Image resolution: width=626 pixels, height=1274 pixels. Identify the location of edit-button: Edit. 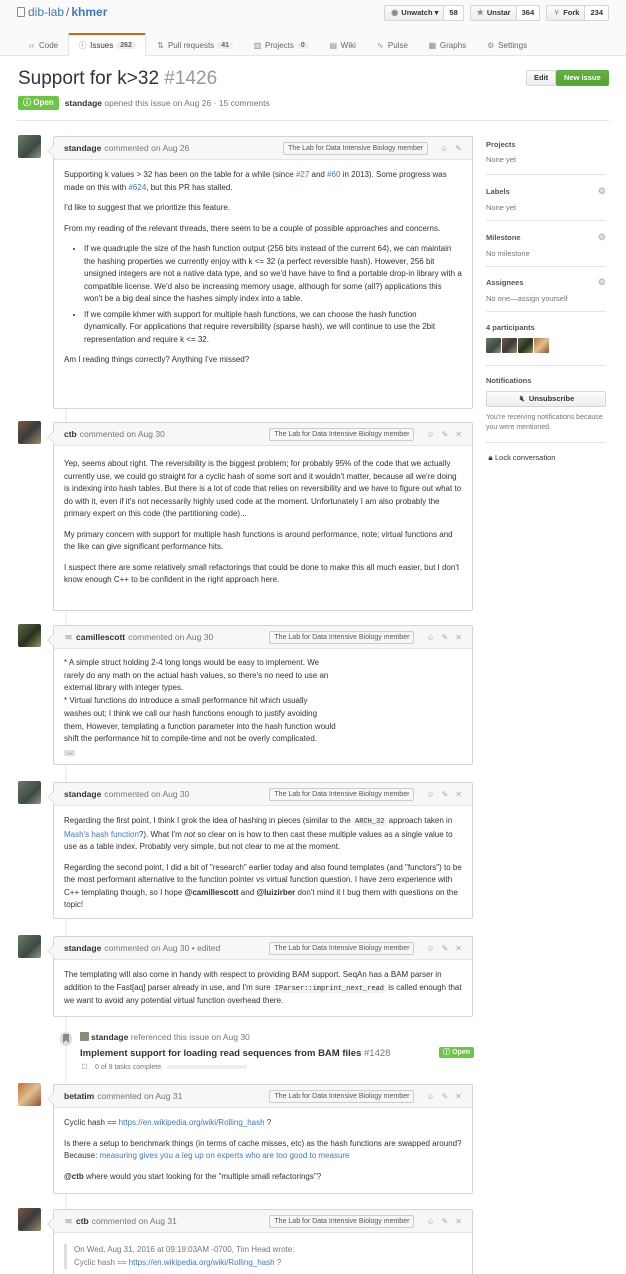
(541, 78).